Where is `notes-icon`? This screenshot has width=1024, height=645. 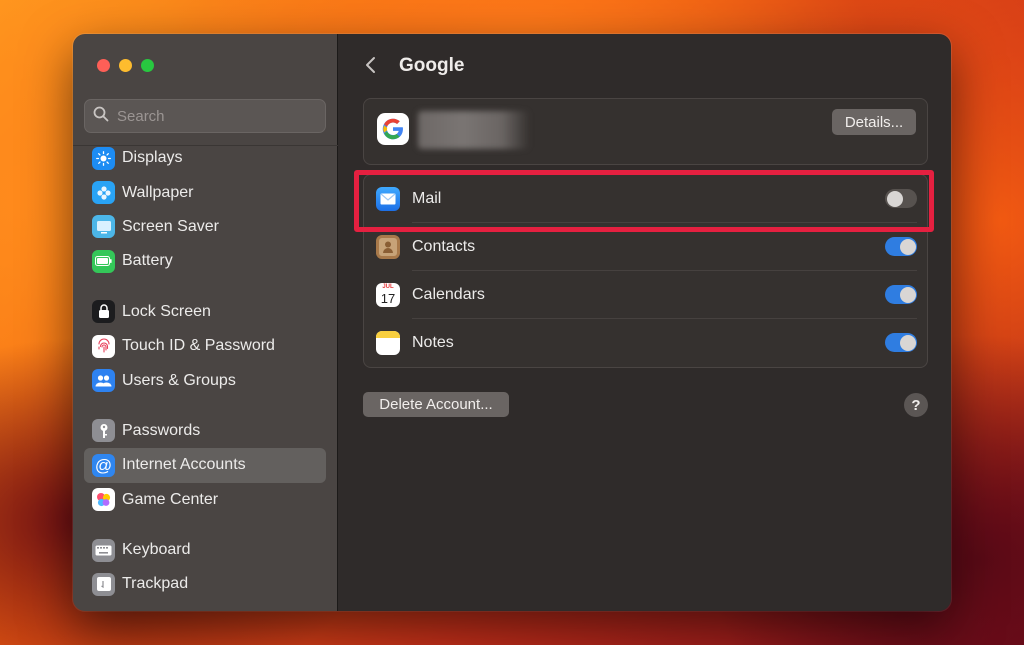 notes-icon is located at coordinates (388, 343).